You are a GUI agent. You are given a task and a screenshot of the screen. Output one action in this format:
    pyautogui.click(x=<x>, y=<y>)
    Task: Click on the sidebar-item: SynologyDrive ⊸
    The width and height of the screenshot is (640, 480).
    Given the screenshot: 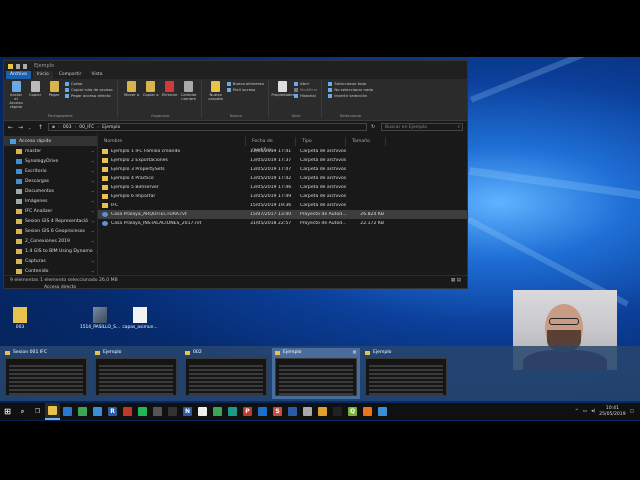 What is the action you would take?
    pyautogui.click(x=50, y=161)
    